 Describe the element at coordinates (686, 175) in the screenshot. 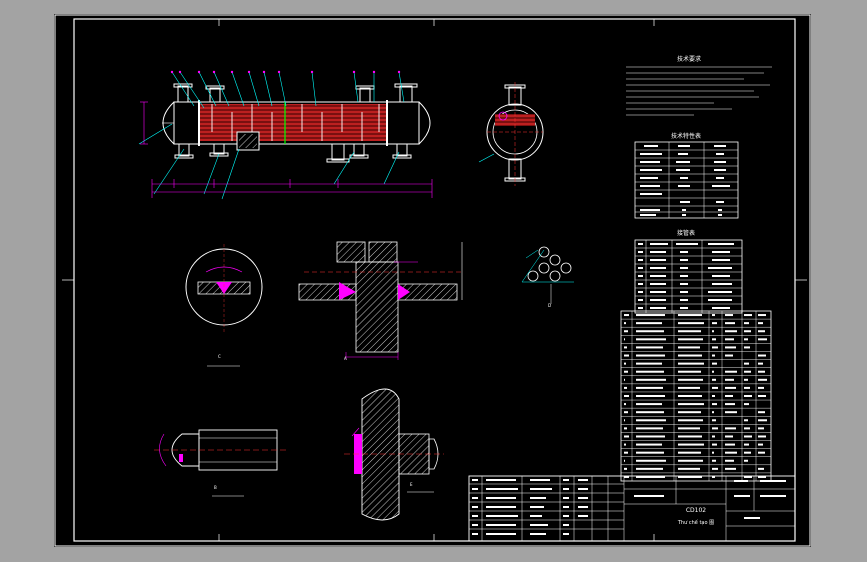

I see `tech-characteristics-table: 技术特性表` at that location.